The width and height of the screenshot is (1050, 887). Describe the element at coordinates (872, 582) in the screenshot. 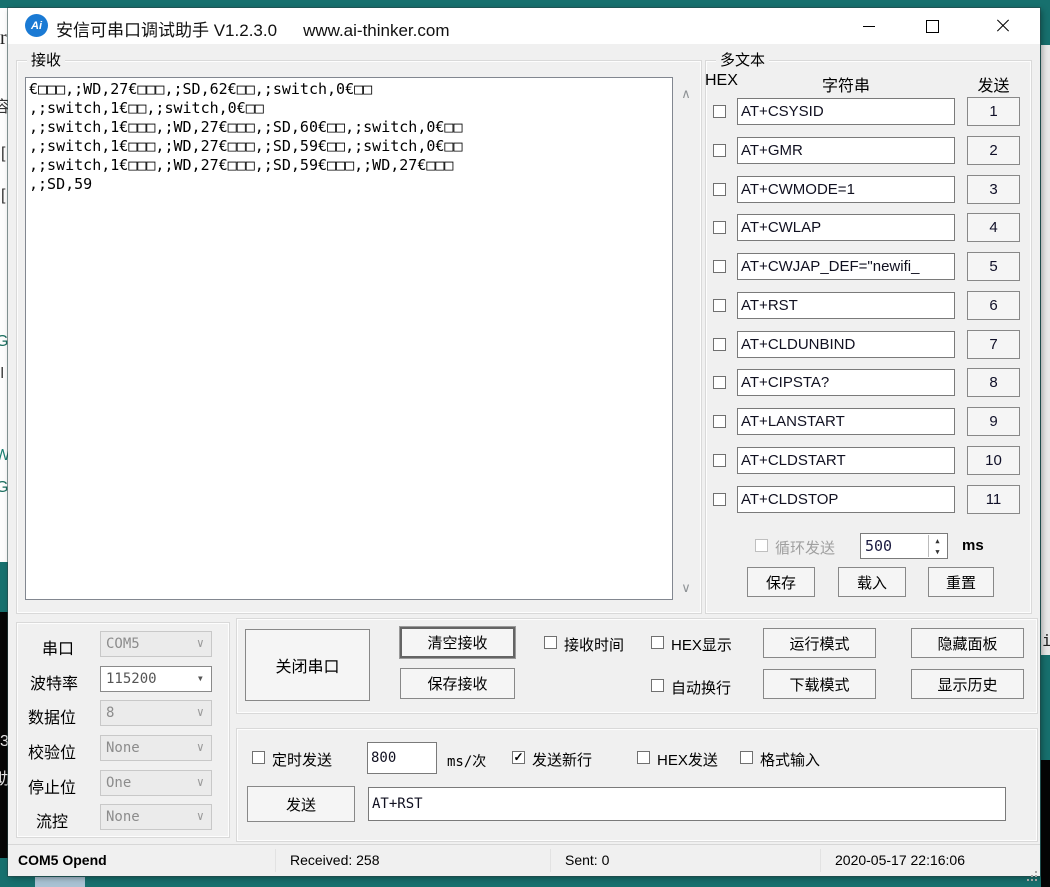

I see `load-button: 载入` at that location.